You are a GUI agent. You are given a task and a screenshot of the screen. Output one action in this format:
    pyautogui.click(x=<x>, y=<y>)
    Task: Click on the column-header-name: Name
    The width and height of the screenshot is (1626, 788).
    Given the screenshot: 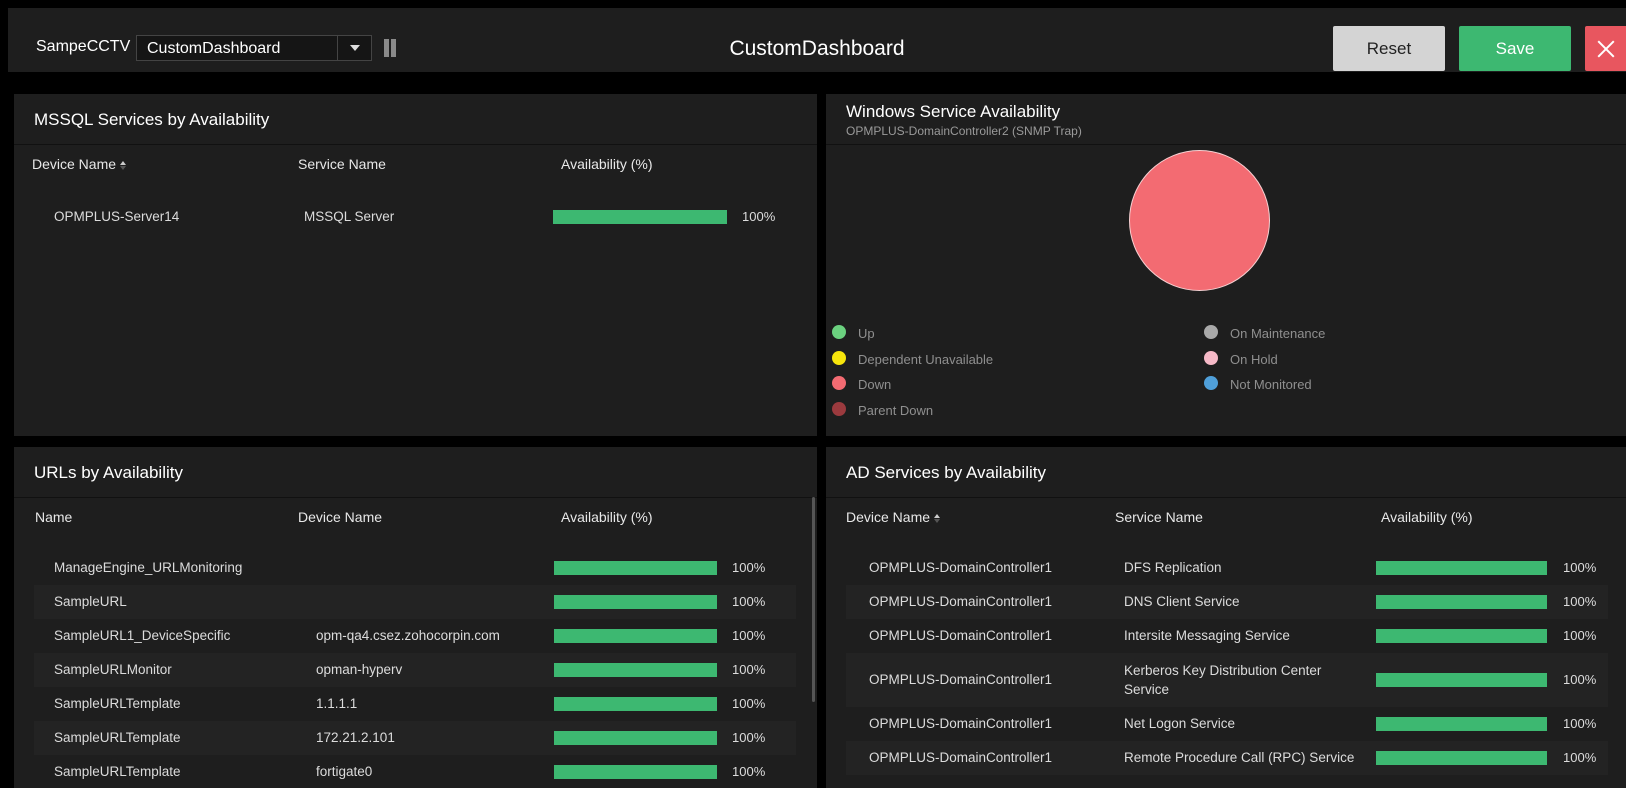 What is the action you would take?
    pyautogui.click(x=53, y=517)
    